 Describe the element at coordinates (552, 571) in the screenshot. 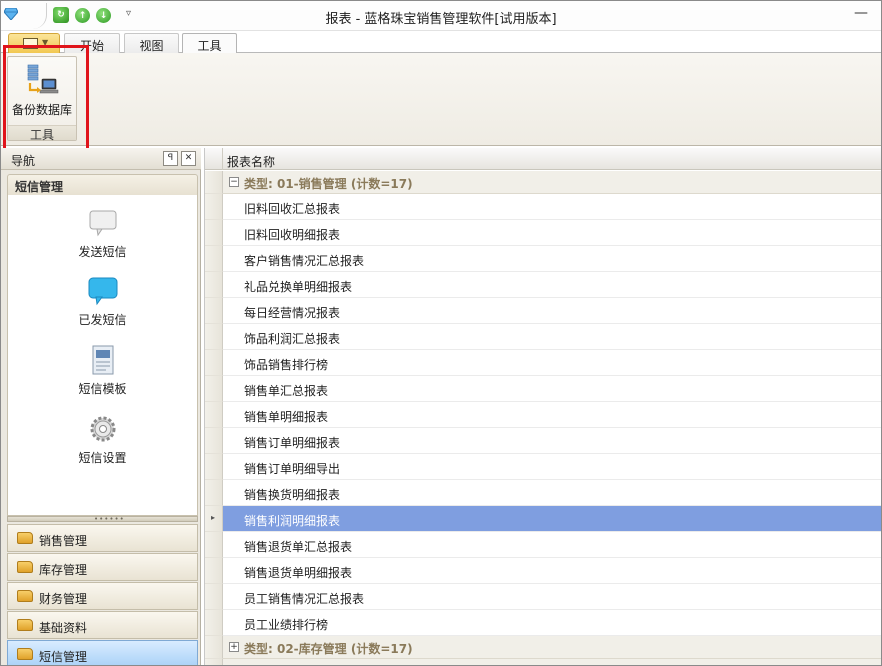

I see `table-row: 销售退货单明细报表` at that location.